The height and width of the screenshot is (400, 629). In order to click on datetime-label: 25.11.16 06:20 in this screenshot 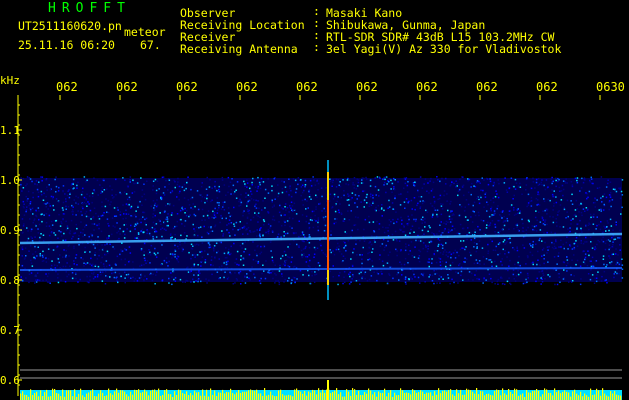, I will do `click(66, 45)`.